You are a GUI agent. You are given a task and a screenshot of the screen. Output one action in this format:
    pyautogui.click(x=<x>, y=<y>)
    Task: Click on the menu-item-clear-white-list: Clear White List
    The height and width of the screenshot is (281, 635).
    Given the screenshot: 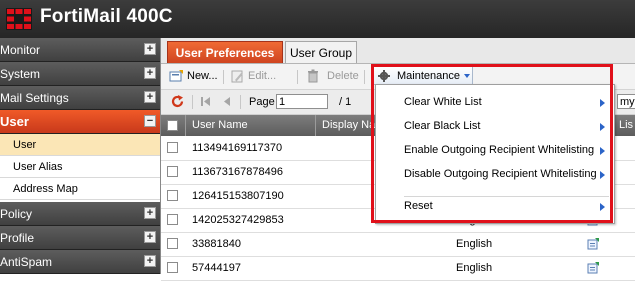 What is the action you would take?
    pyautogui.click(x=495, y=103)
    